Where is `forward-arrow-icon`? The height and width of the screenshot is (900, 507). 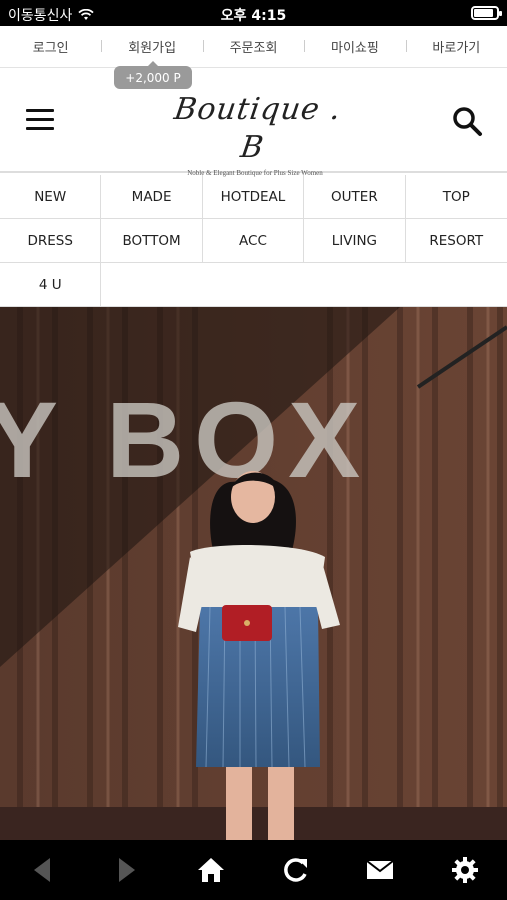 forward-arrow-icon is located at coordinates (127, 870).